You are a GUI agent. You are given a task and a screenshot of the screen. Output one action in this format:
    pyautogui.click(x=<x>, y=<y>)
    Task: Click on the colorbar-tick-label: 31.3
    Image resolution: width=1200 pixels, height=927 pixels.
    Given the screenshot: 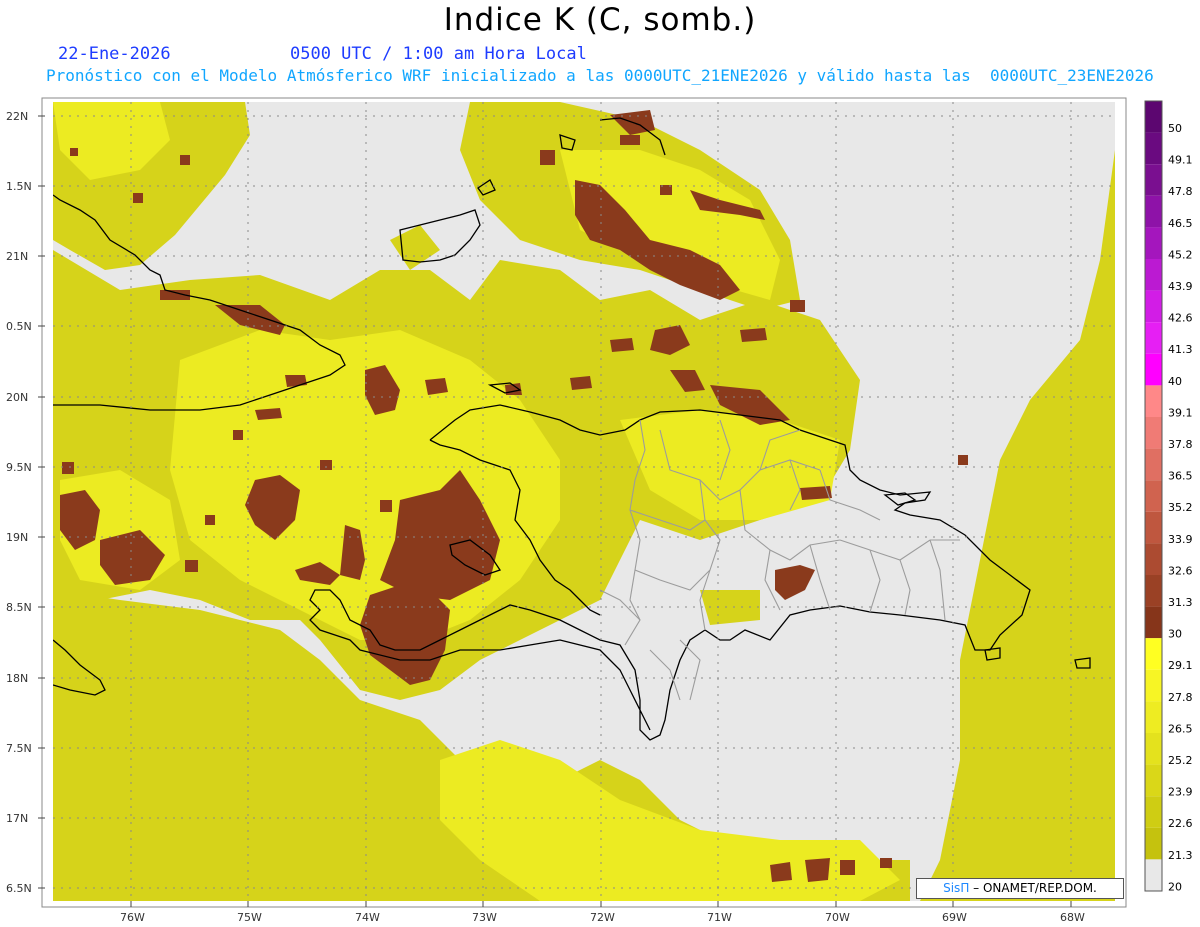 What is the action you would take?
    pyautogui.click(x=1180, y=602)
    